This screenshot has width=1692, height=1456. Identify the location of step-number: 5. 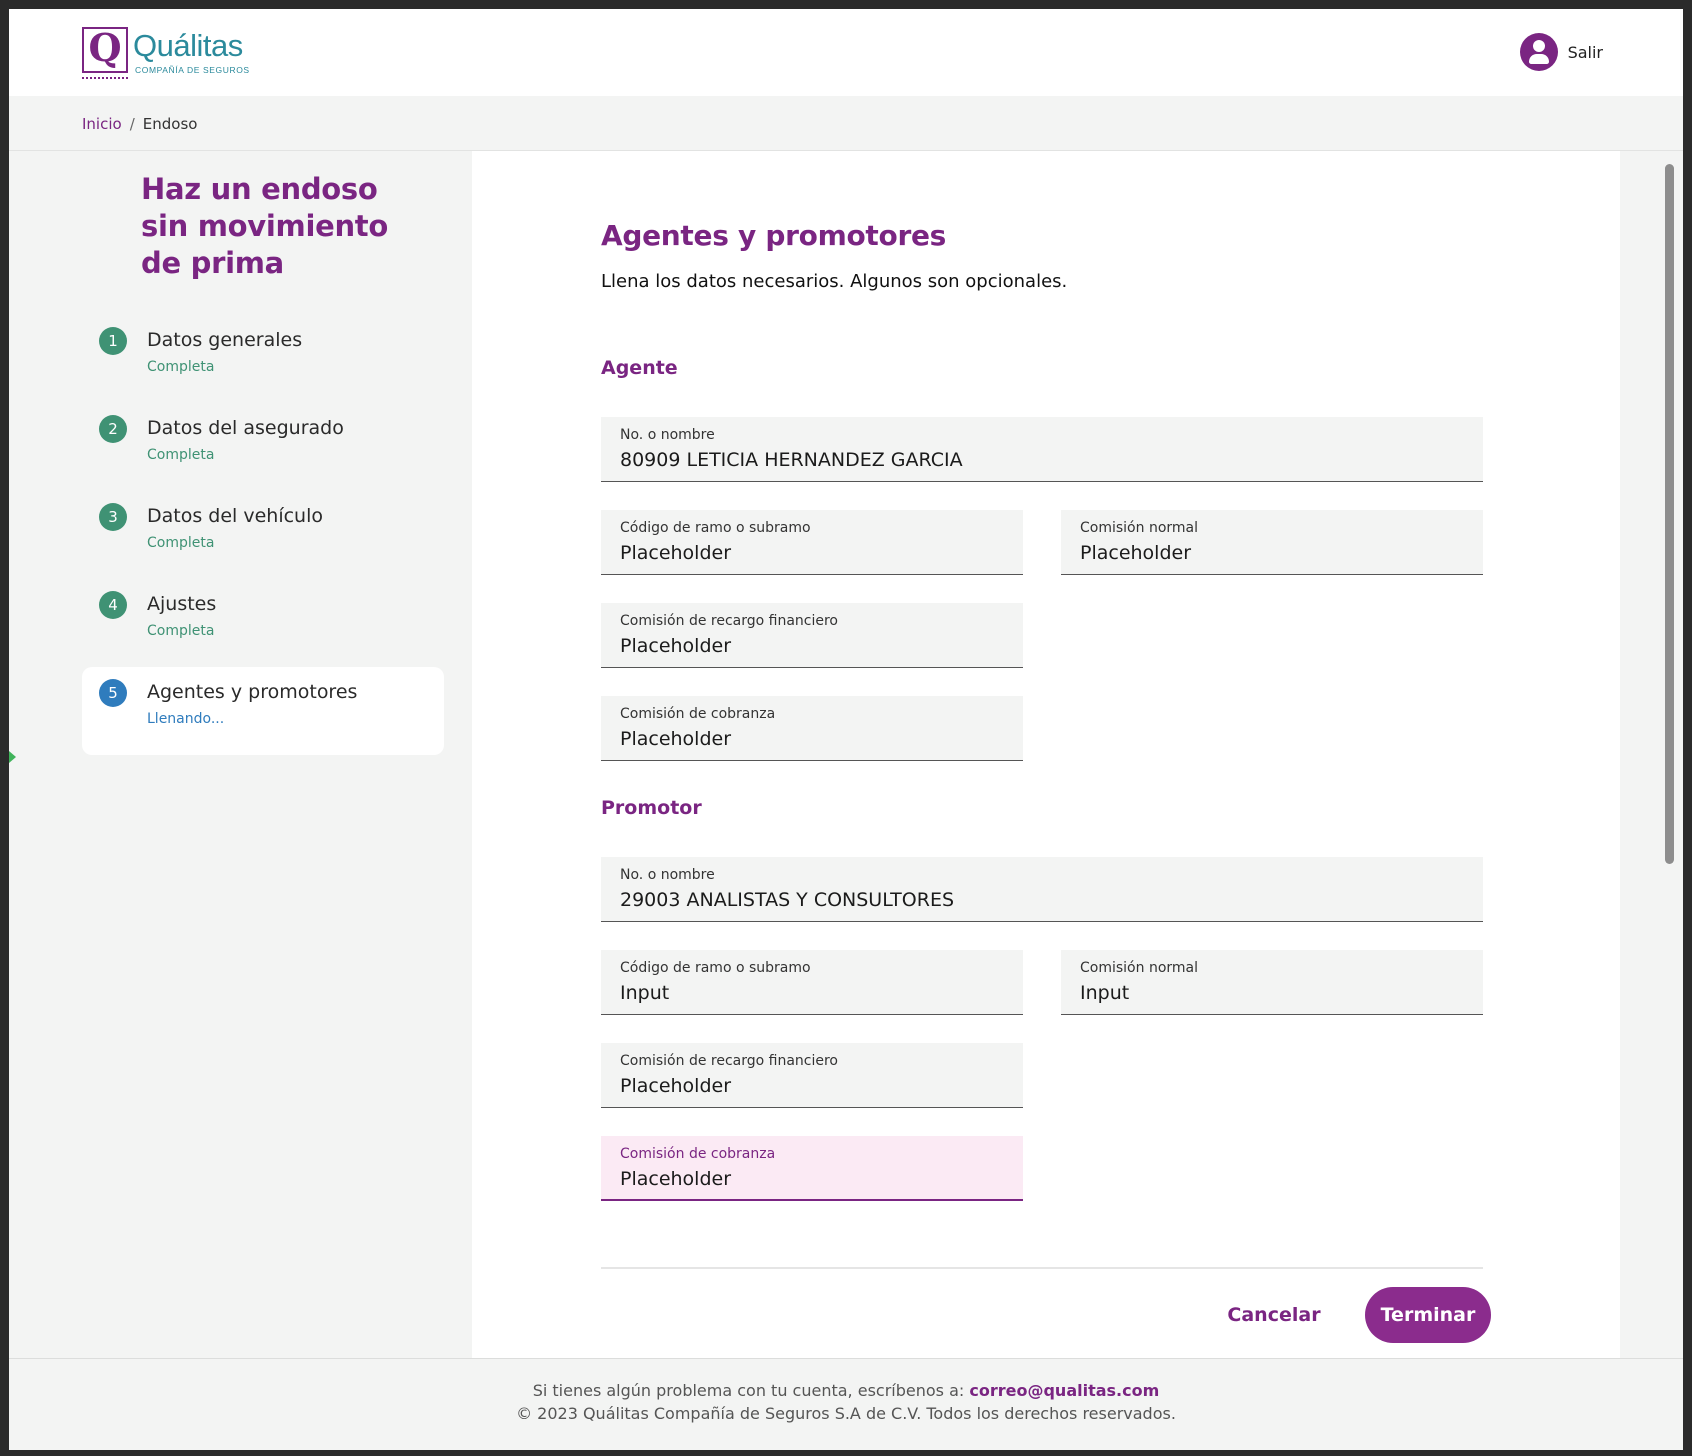
(113, 693).